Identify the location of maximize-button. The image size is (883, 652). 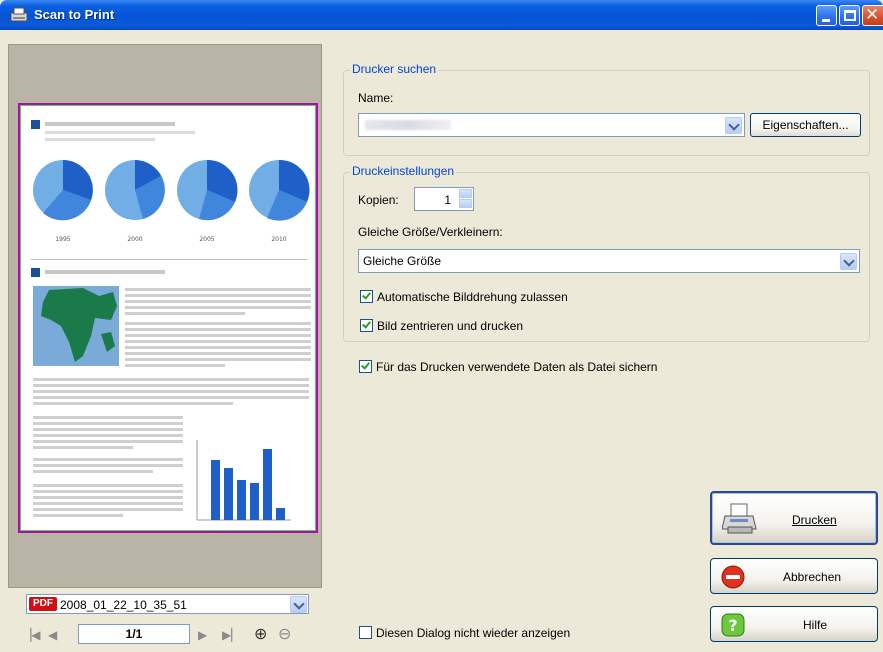
(849, 15).